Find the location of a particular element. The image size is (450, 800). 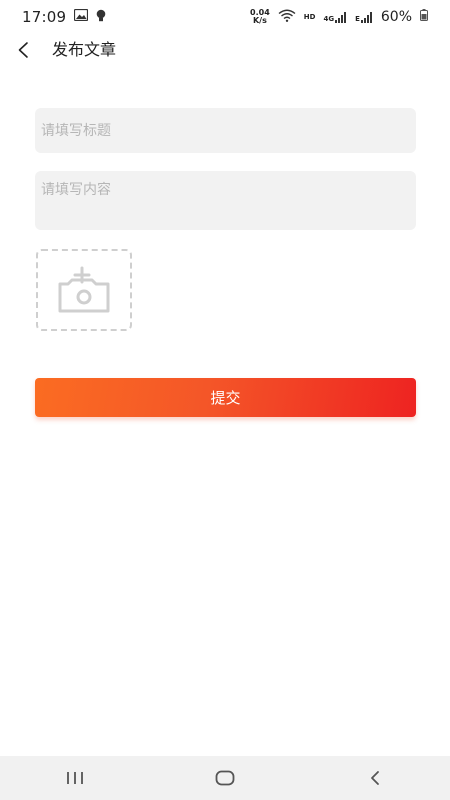

back-icon is located at coordinates (375, 778).